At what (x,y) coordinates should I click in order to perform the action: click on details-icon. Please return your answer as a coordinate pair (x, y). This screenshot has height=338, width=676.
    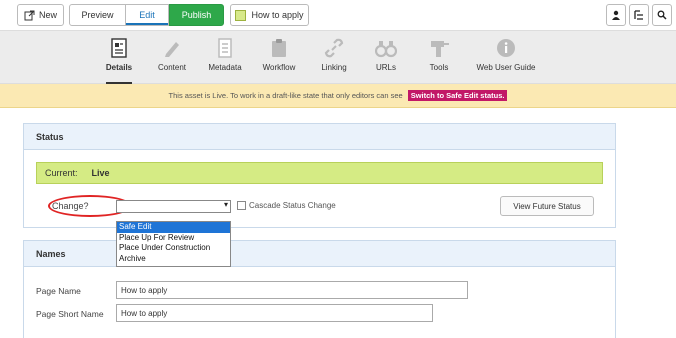
    Looking at the image, I should click on (119, 48).